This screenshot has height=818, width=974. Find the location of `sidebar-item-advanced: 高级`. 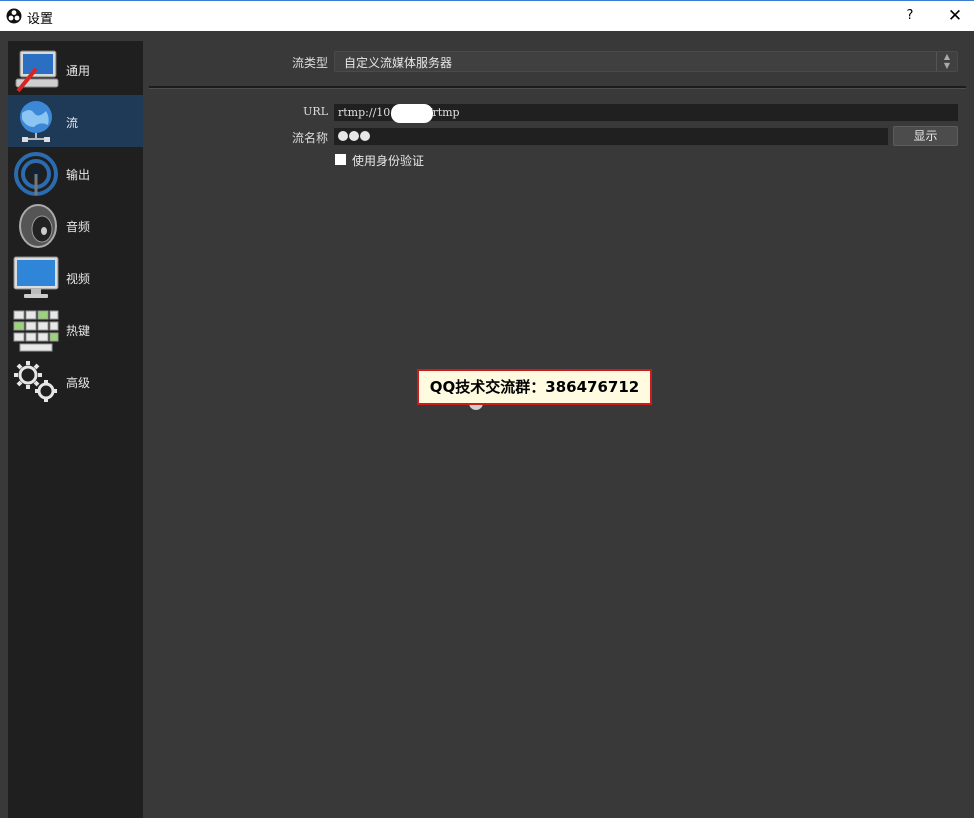

sidebar-item-advanced: 高级 is located at coordinates (75, 381).